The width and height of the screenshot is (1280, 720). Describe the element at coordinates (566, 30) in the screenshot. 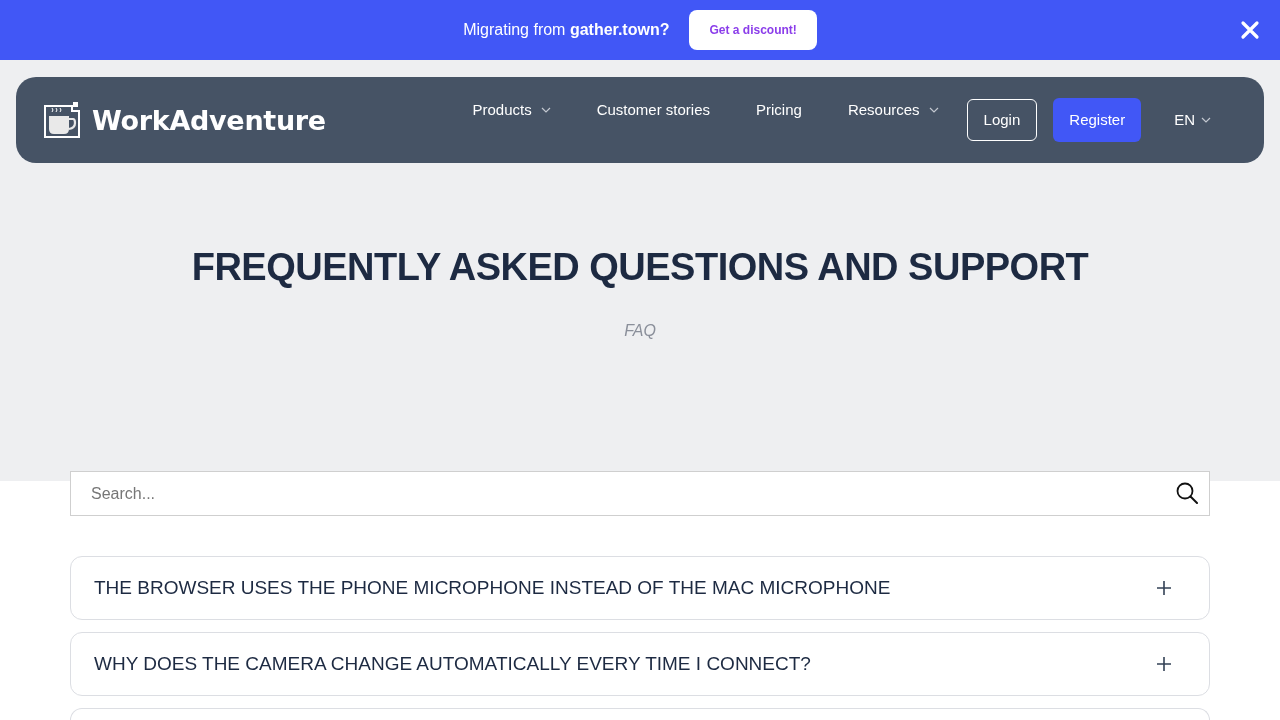

I see `promo-text: Migrating from gather.town?` at that location.